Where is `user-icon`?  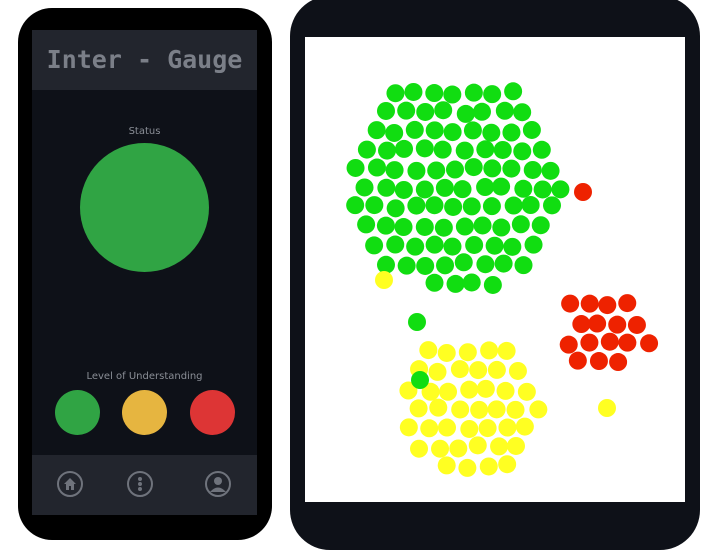 user-icon is located at coordinates (218, 484).